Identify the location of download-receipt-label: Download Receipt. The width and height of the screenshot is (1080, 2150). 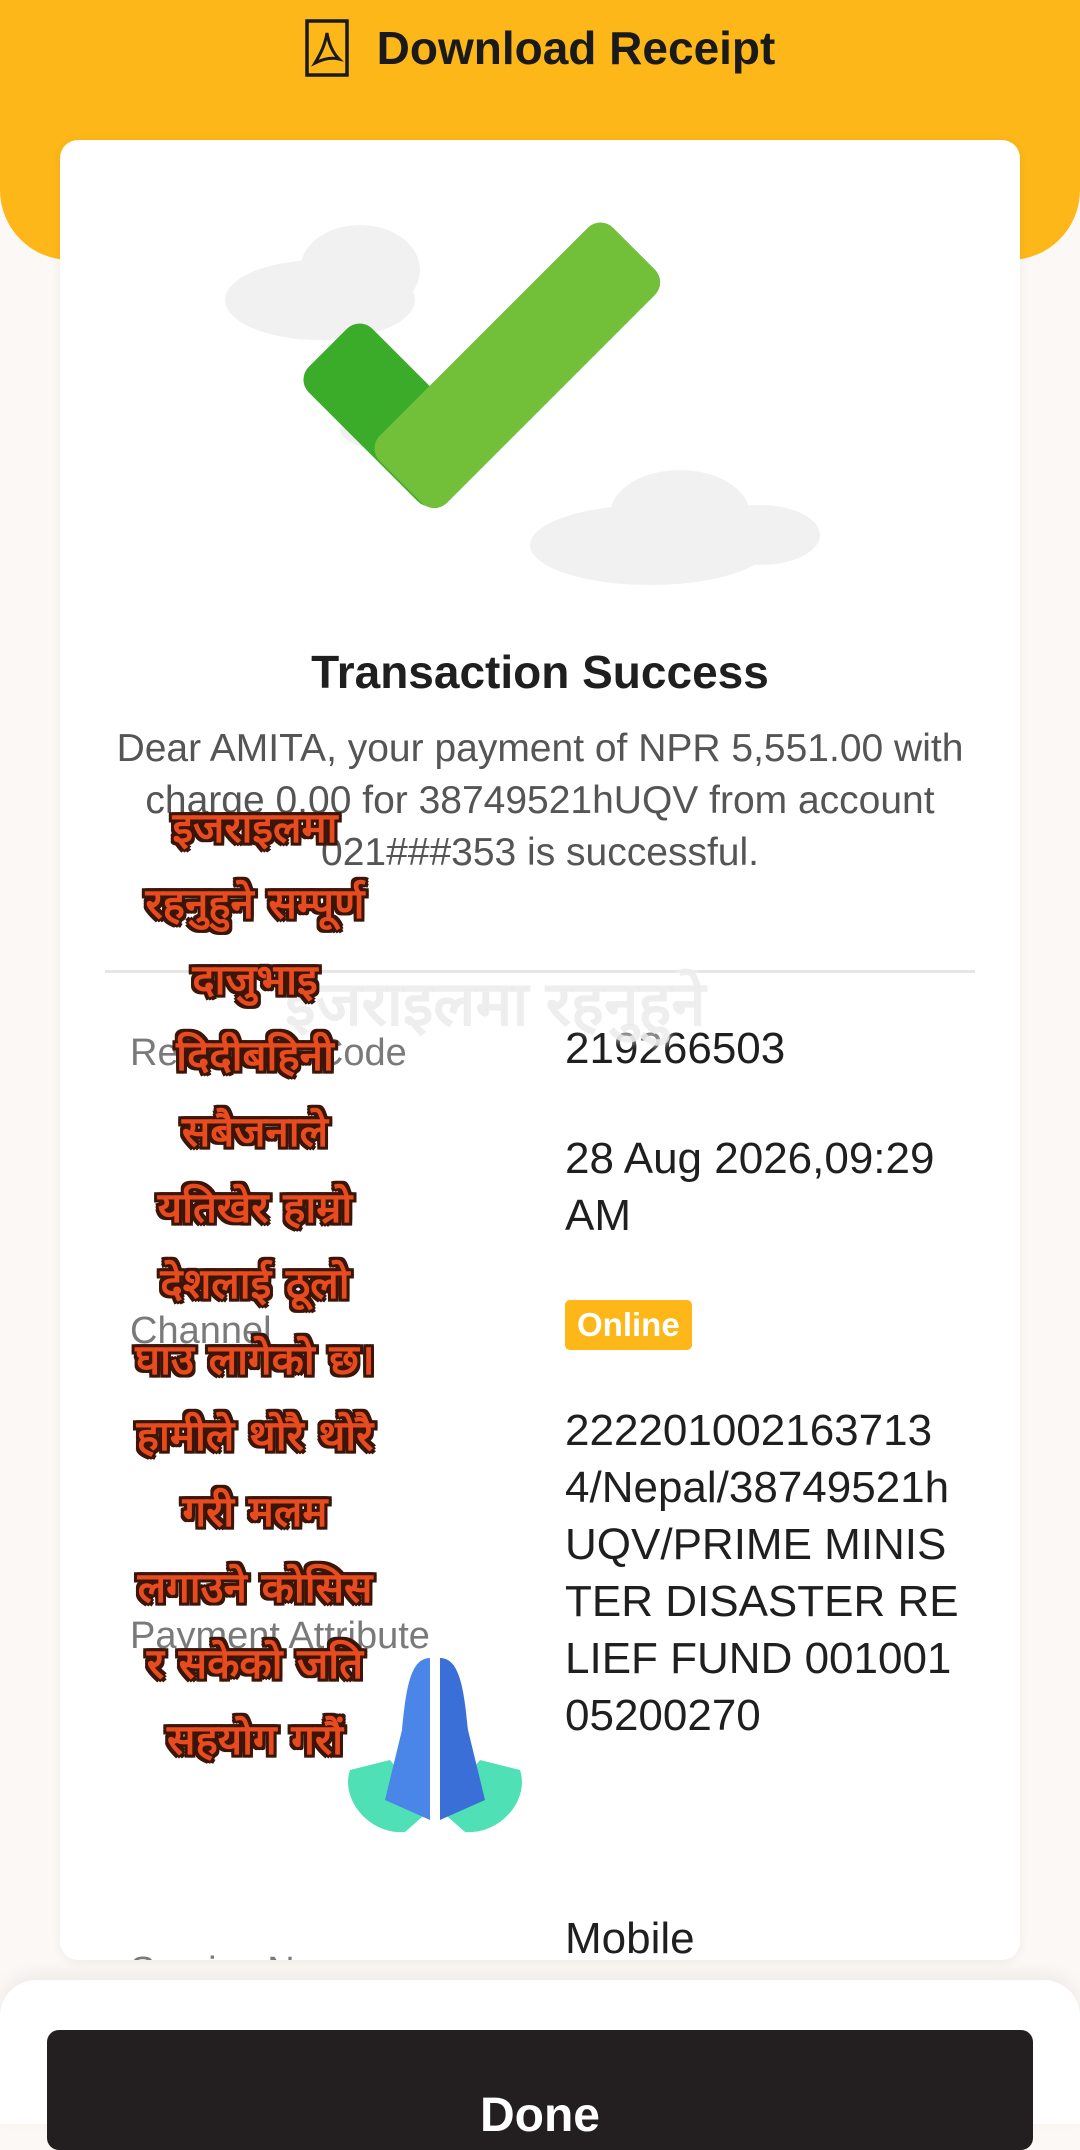
(576, 47).